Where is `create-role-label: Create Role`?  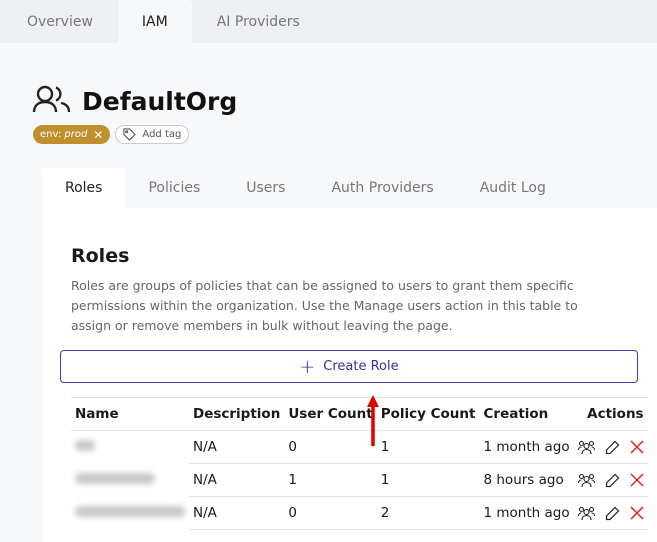
create-role-label: Create Role is located at coordinates (361, 366).